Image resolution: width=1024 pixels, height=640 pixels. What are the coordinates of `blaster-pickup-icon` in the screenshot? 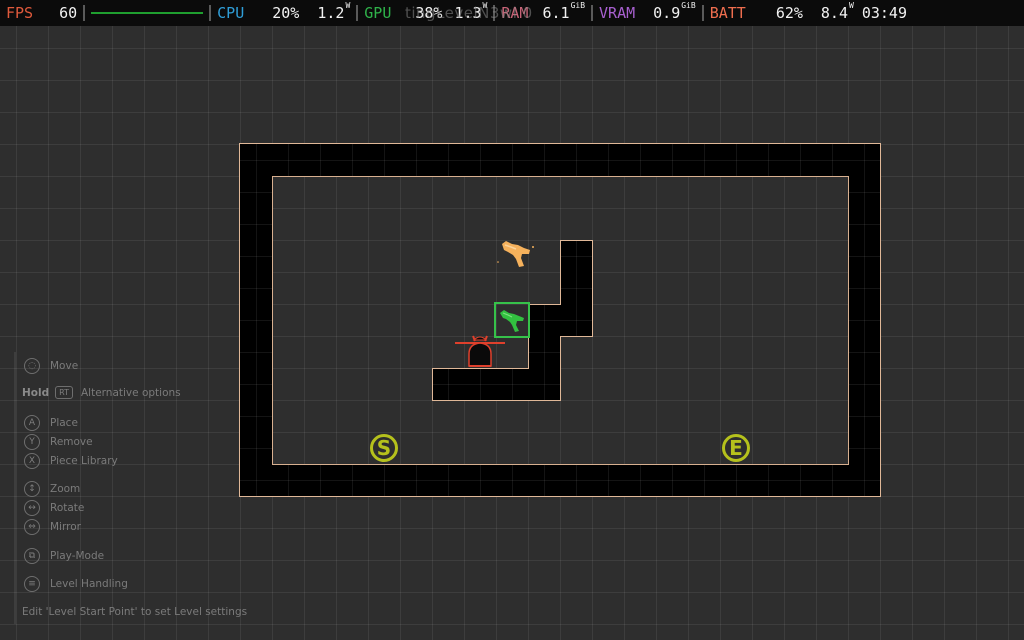 It's located at (516, 253).